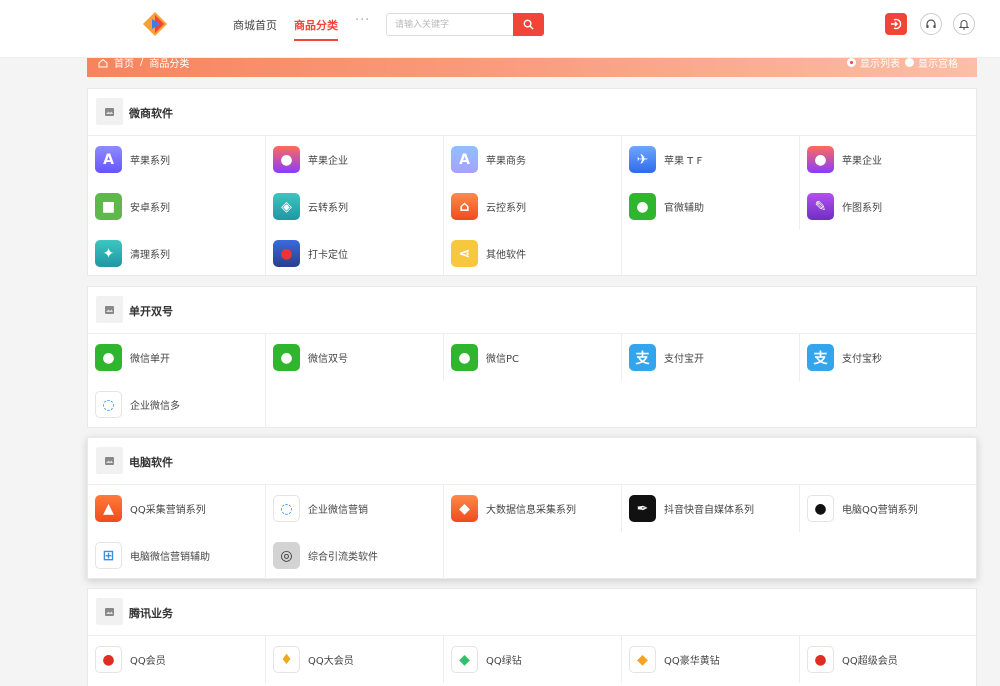 The height and width of the screenshot is (686, 1000). I want to click on product-item: ✎ 作图系列, so click(889, 206).